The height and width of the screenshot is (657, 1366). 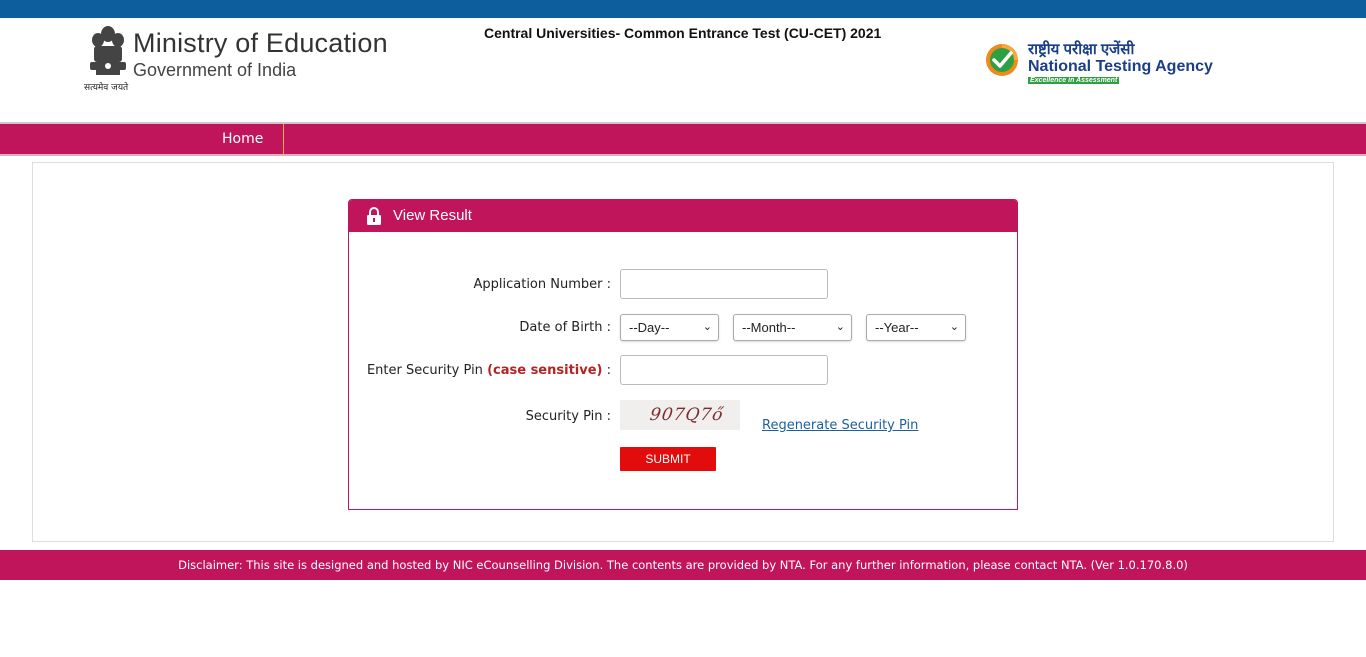 What do you see at coordinates (769, 327) in the screenshot?
I see `dob-month-value: --Month--` at bounding box center [769, 327].